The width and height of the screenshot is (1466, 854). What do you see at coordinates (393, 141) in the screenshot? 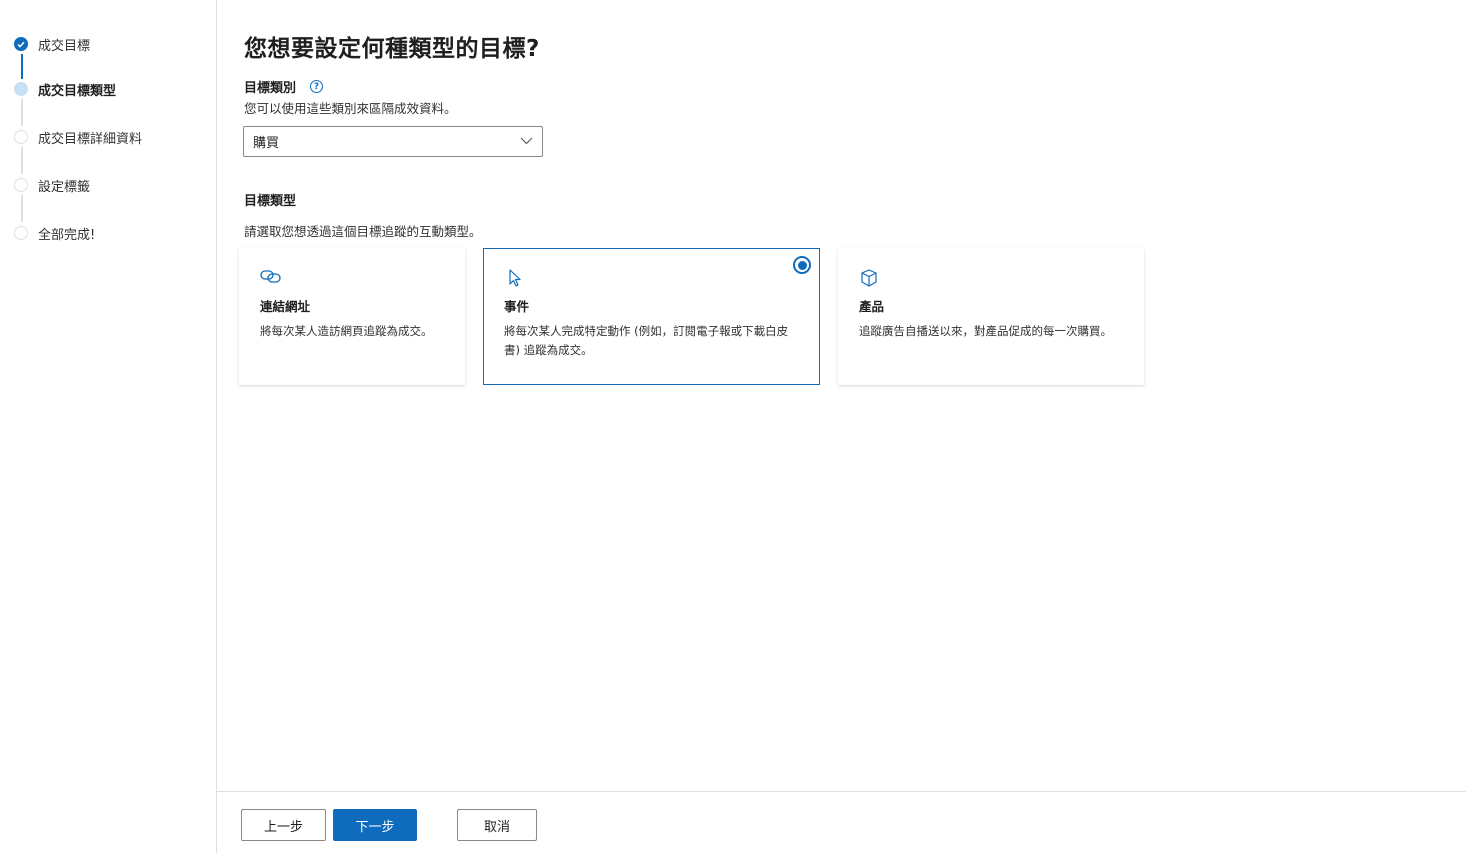
I see `goal-category-dropdown: 購買` at bounding box center [393, 141].